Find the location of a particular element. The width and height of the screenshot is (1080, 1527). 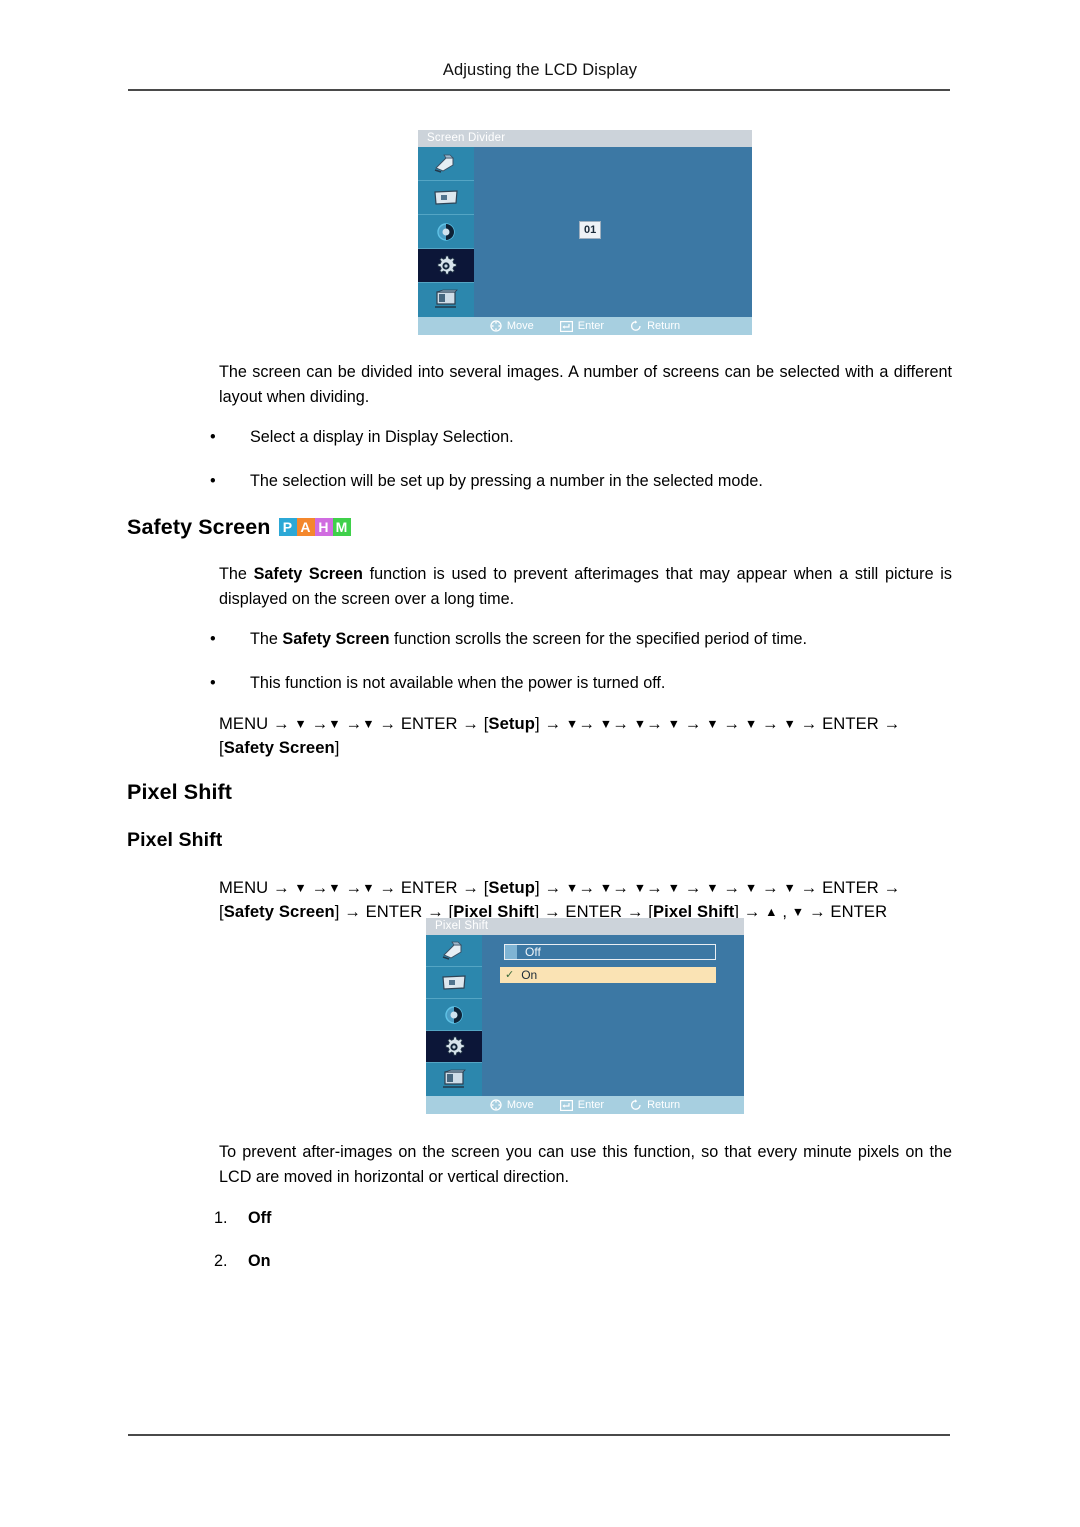

list-number: 1. is located at coordinates (221, 1218).